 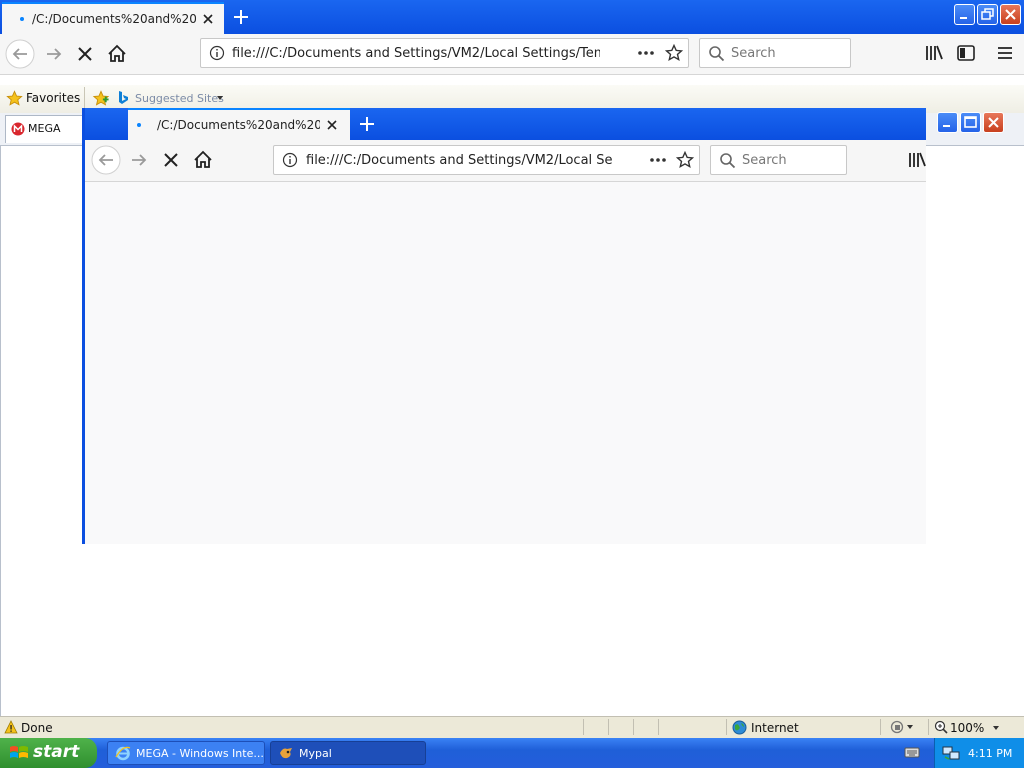 What do you see at coordinates (11, 727) in the screenshot?
I see `warning-icon` at bounding box center [11, 727].